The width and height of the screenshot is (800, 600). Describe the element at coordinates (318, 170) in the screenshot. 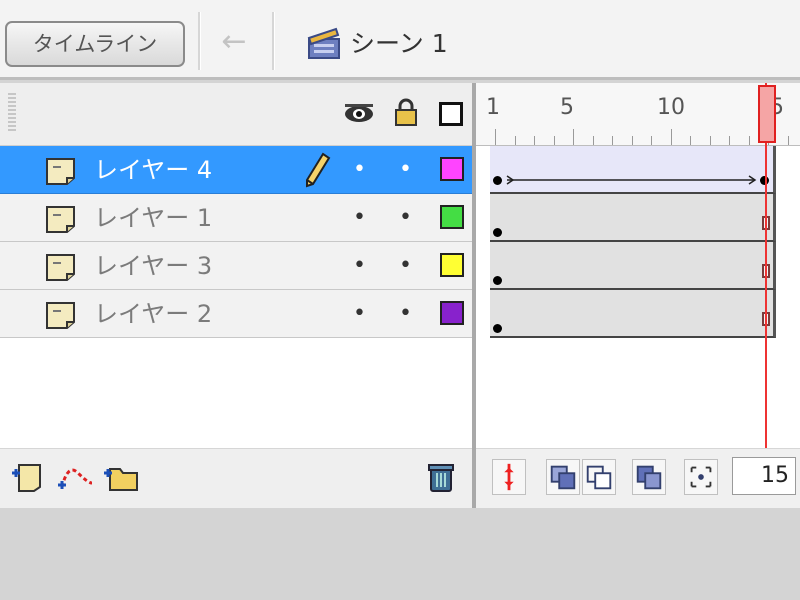

I see `pencil-icon` at that location.